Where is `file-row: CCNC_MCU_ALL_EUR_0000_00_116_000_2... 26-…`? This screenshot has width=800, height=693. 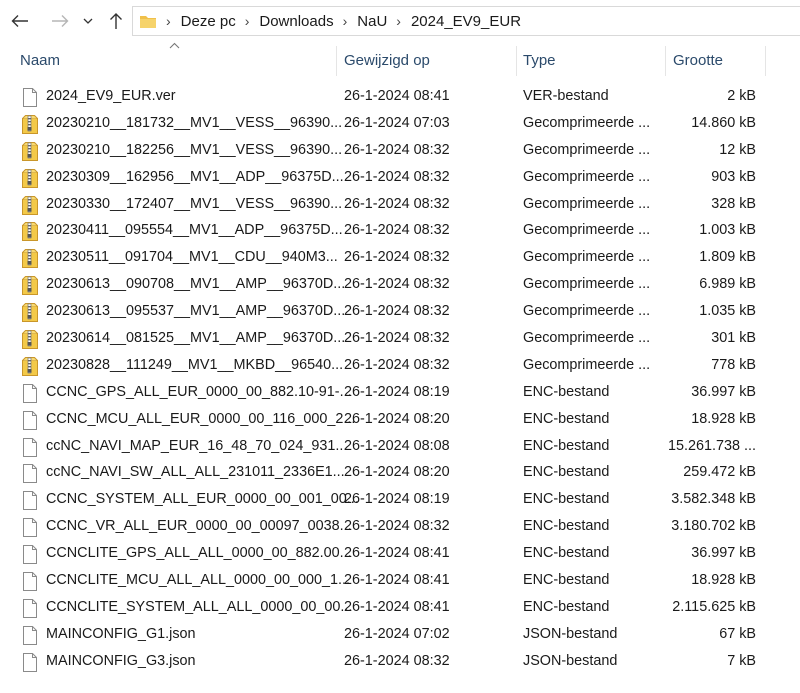
file-row: CCNC_MCU_ALL_EUR_0000_00_116_000_2... 26-… is located at coordinates (400, 420).